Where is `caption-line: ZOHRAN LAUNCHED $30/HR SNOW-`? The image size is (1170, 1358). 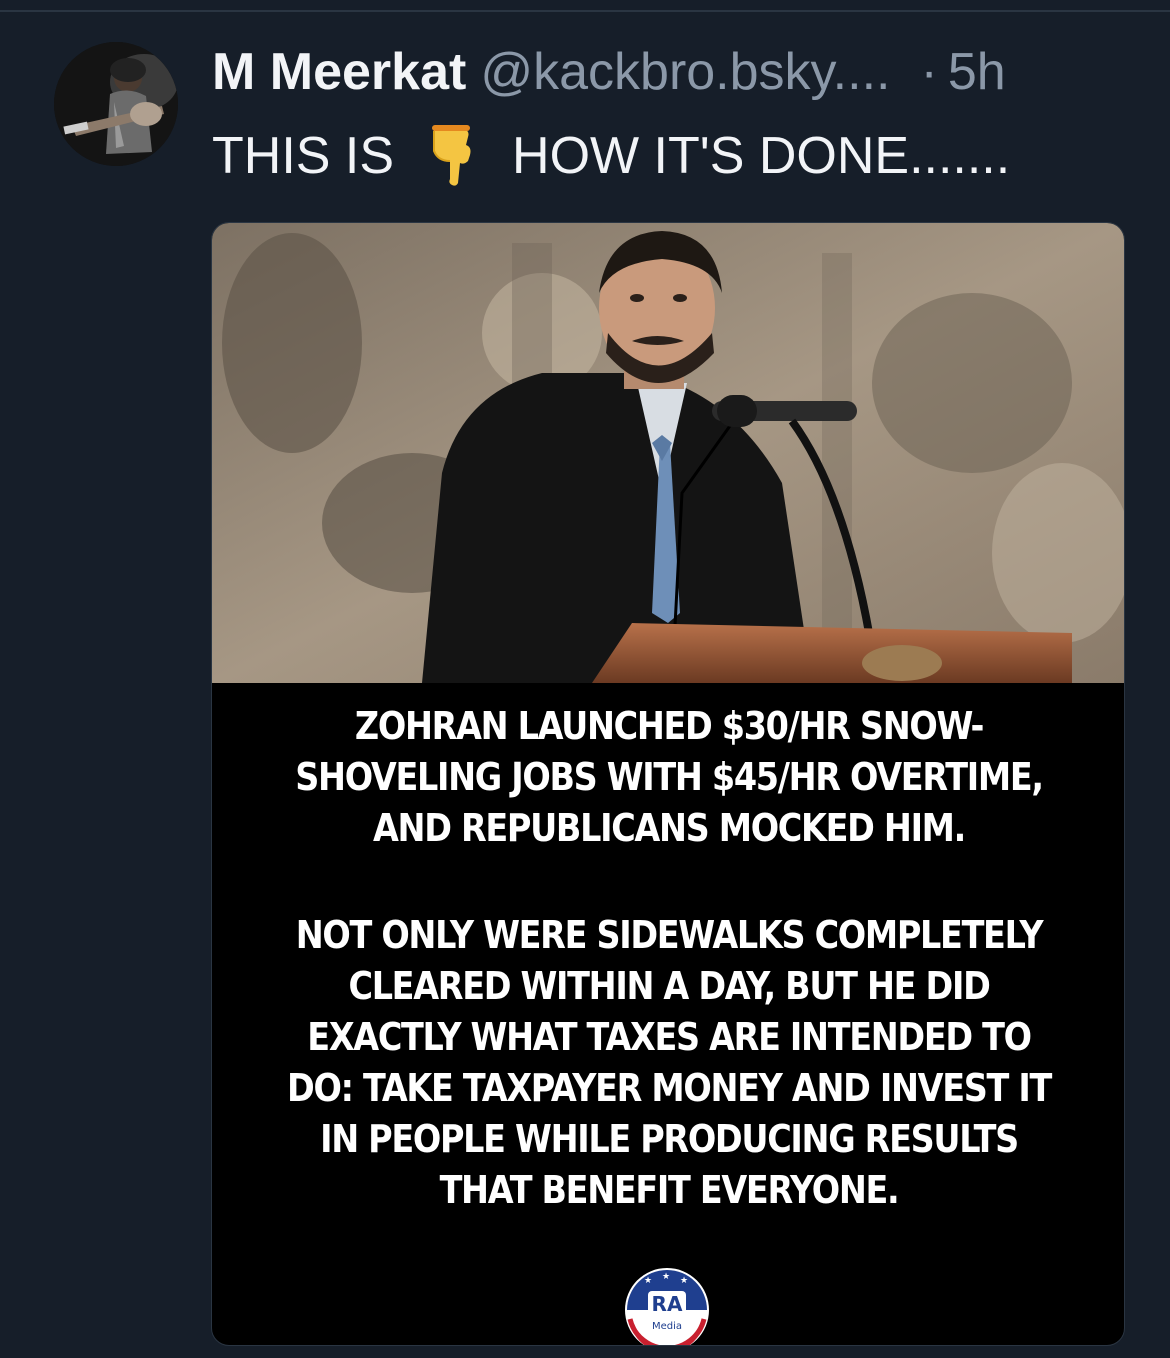 caption-line: ZOHRAN LAUNCHED $30/HR SNOW- is located at coordinates (669, 726).